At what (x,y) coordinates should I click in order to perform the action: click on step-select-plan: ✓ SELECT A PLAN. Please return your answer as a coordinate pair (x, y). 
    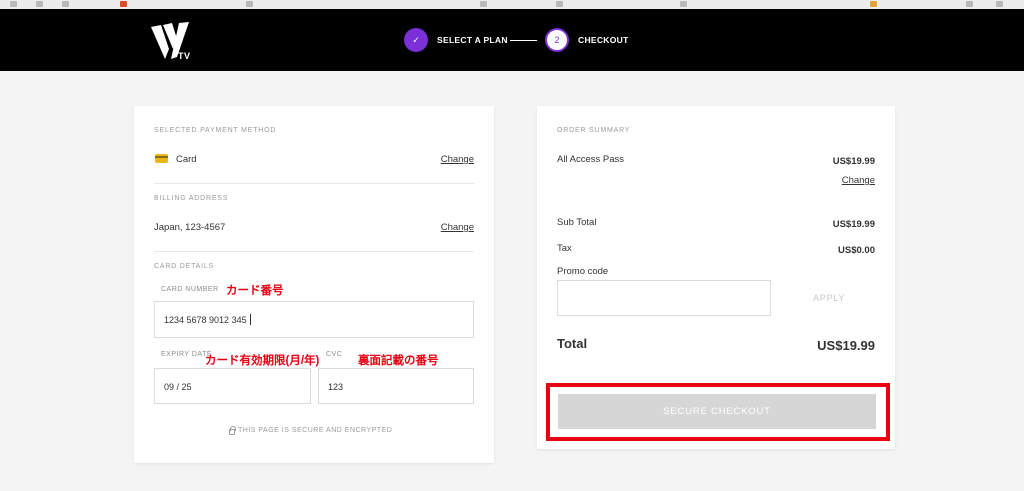
    Looking at the image, I should click on (456, 40).